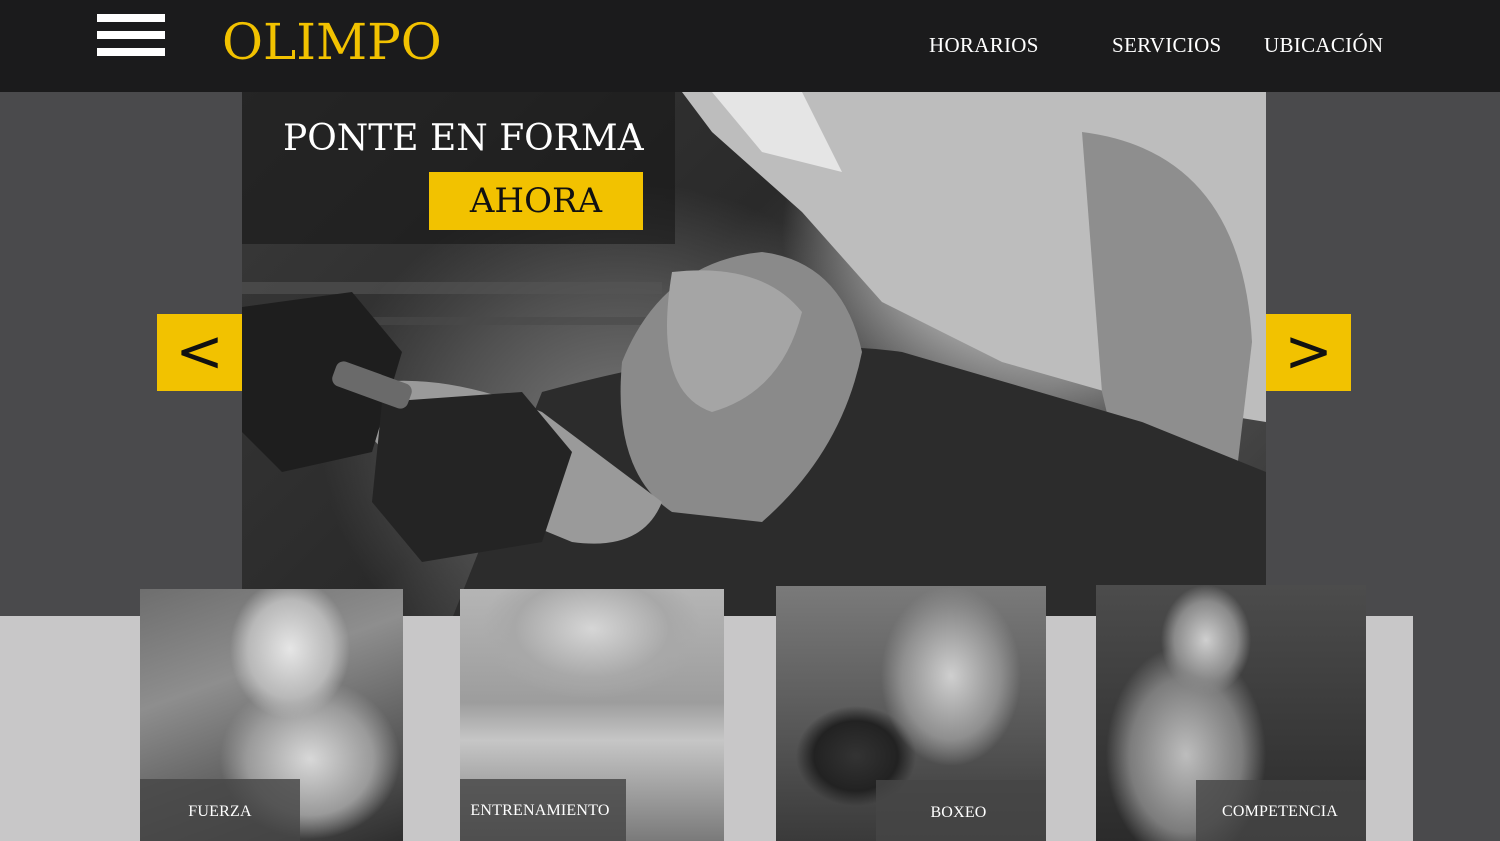  Describe the element at coordinates (540, 810) in the screenshot. I see `card-label-entrenamiento: ENTRENAMIENTO` at that location.